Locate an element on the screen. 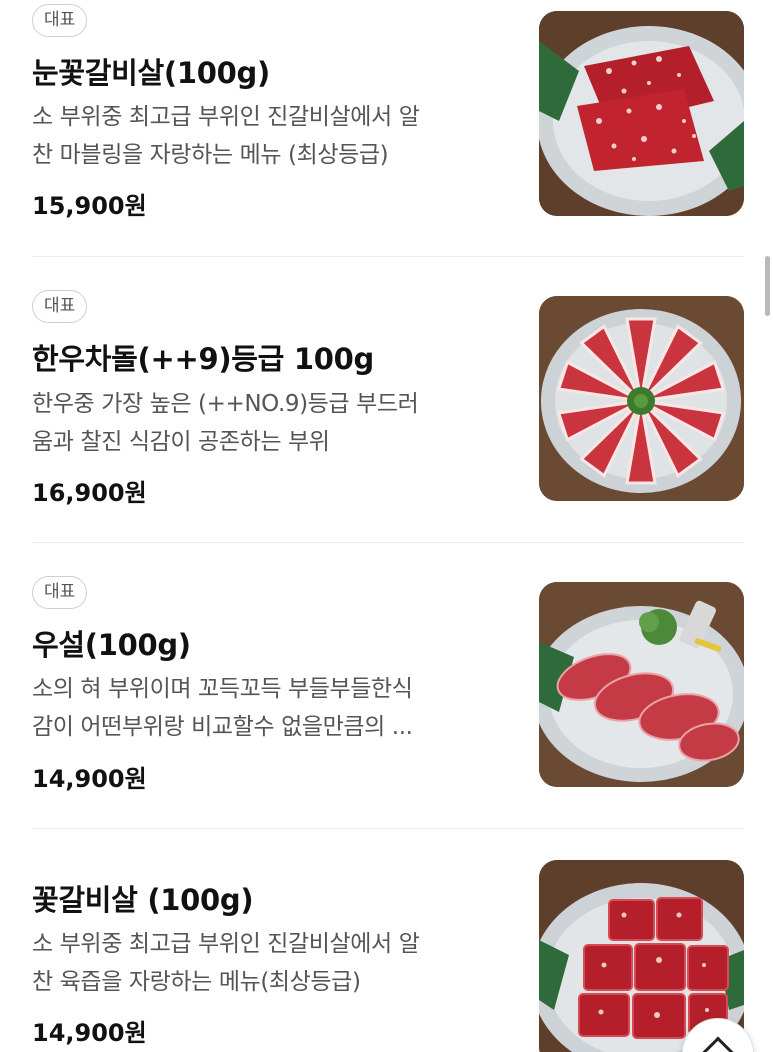 The image size is (773, 1052). description-line: 소의 혀 부위이며 꼬득꼬득 부들부들한식 is located at coordinates (222, 689).